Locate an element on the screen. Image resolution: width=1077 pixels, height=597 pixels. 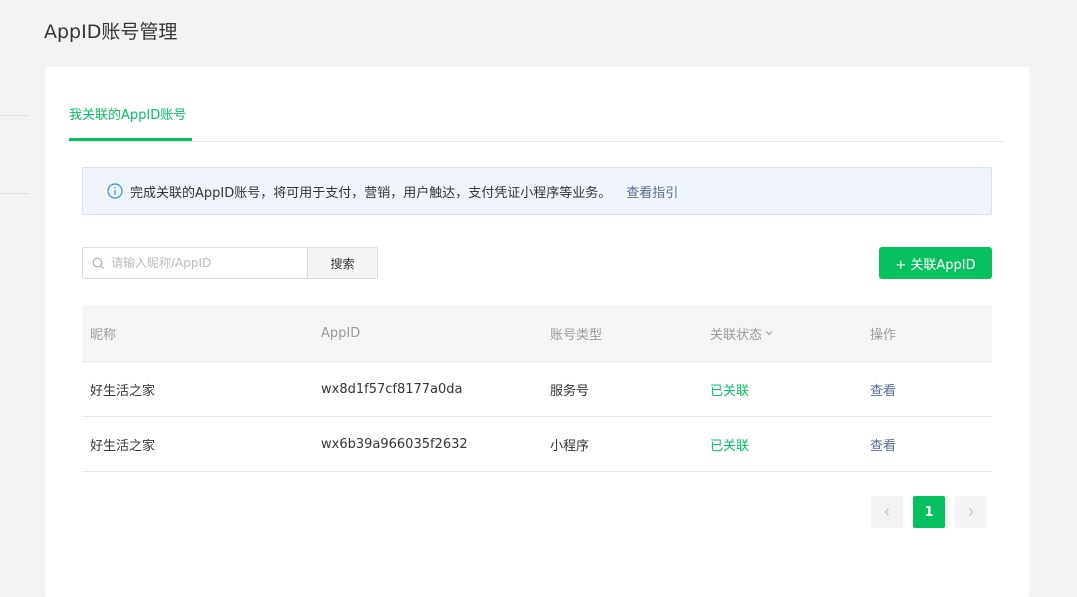
header-link-status-filter: 关联状态 is located at coordinates (741, 333).